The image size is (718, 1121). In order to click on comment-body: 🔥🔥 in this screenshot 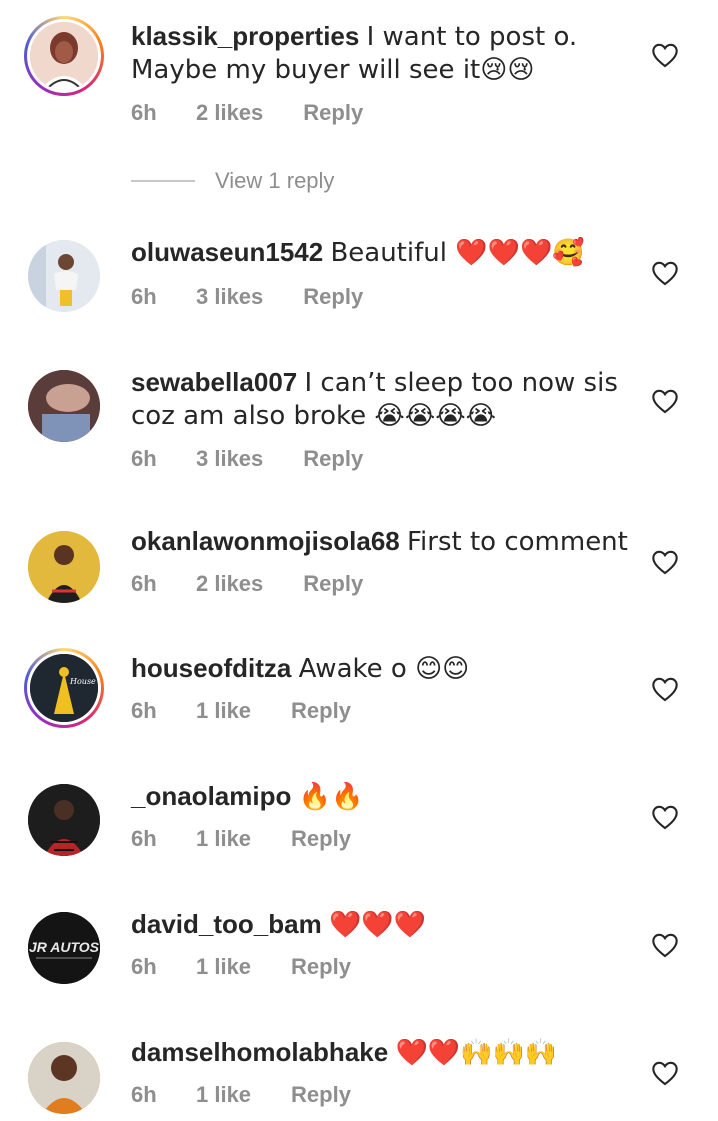, I will do `click(331, 797)`.